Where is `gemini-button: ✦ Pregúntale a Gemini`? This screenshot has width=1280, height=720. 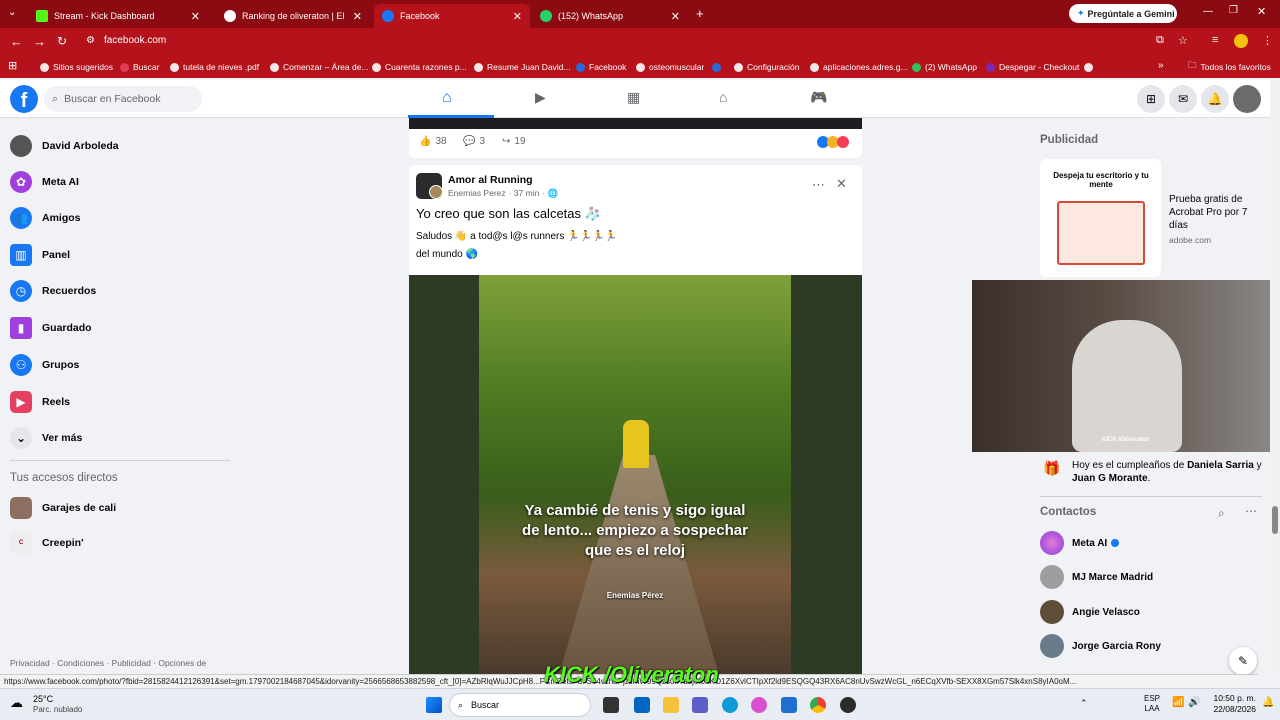
gemini-button: ✦ Pregúntale a Gemini is located at coordinates (1123, 13).